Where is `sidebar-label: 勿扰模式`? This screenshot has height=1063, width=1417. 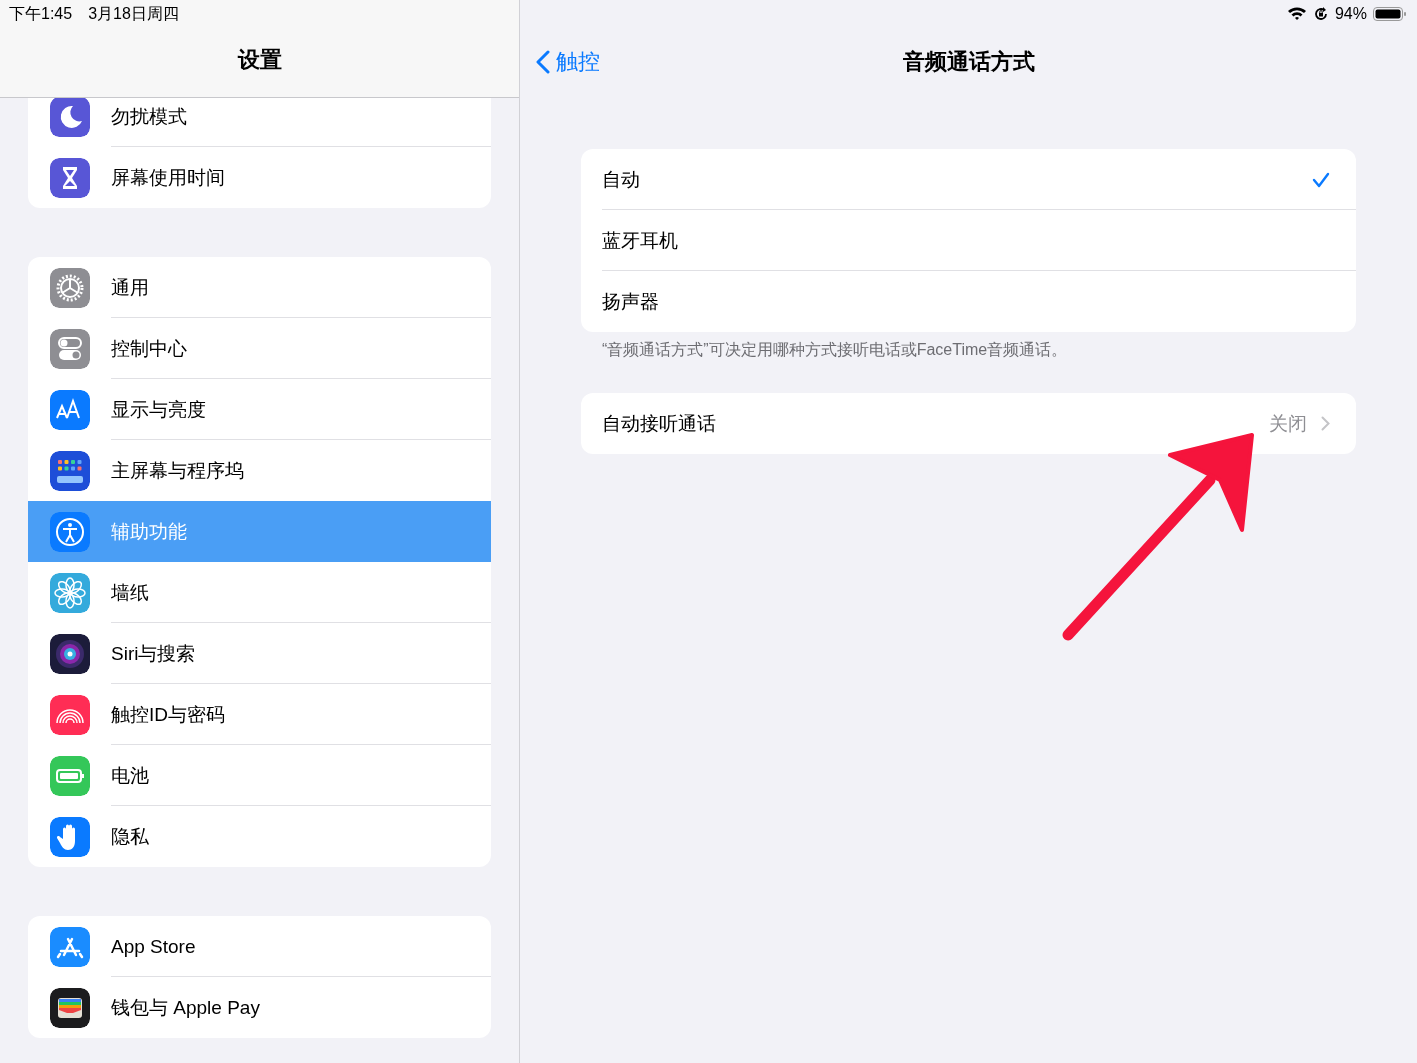
sidebar-label: 勿扰模式 is located at coordinates (149, 116).